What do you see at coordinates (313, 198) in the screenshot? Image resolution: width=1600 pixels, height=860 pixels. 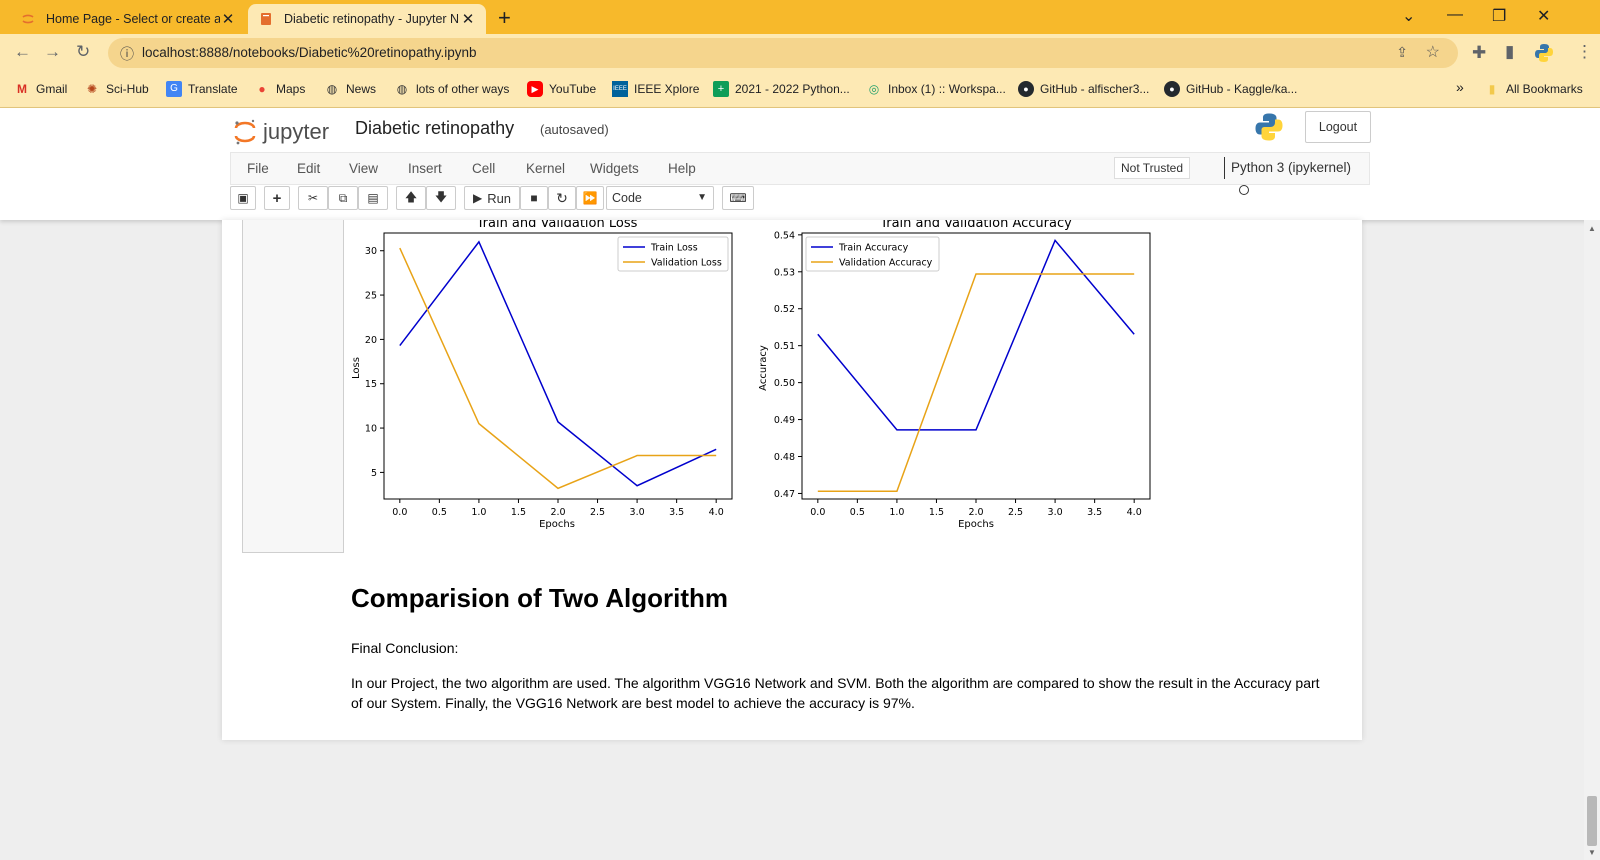 I see `cut-button: ✂` at bounding box center [313, 198].